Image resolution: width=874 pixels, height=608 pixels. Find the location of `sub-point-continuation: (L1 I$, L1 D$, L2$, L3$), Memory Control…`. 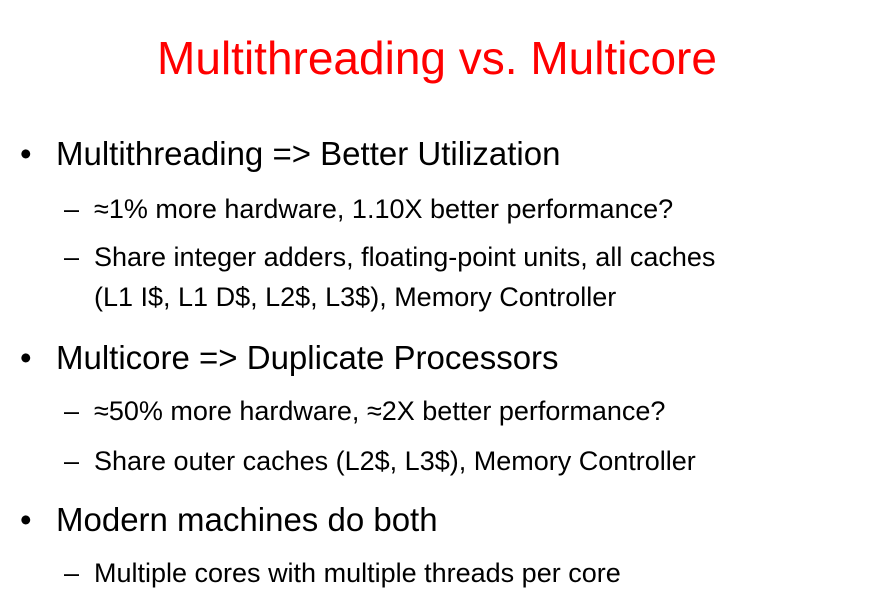

sub-point-continuation: (L1 I$, L1 D$, L2$, L3$), Memory Control… is located at coordinates (355, 297).